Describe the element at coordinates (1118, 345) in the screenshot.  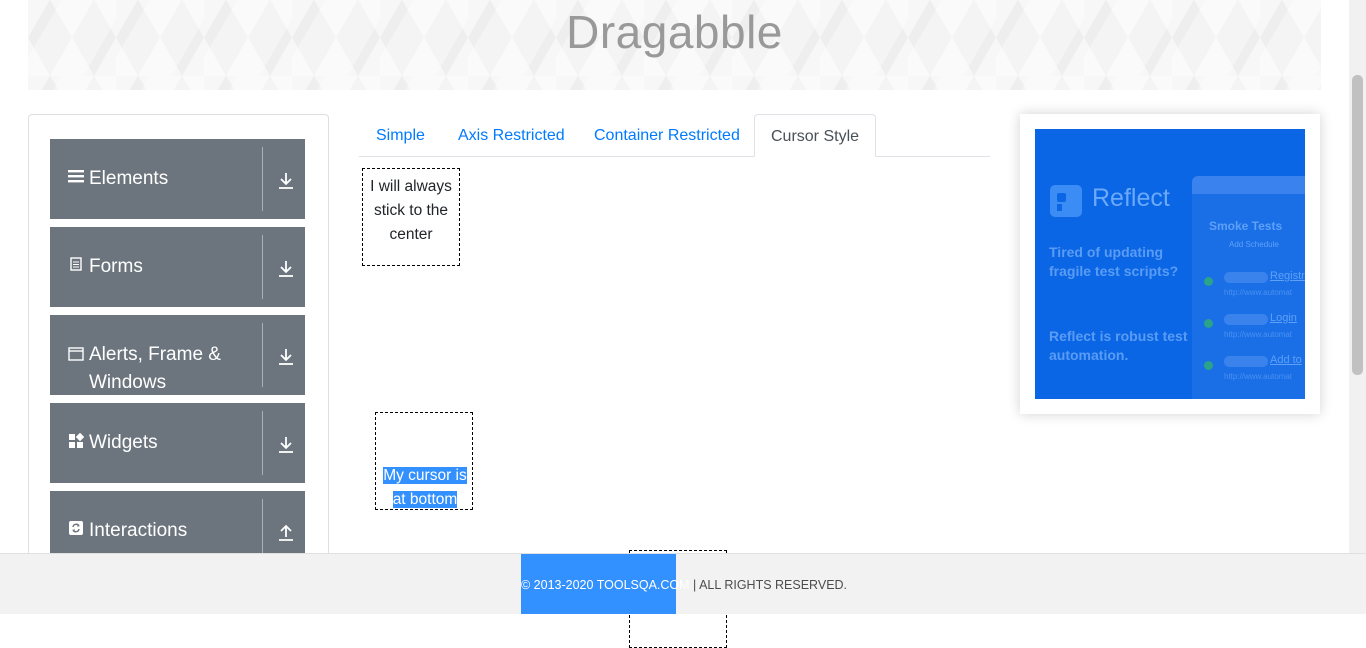
I see `ad-tagline-secondary: Reflect is robust test automation.` at that location.